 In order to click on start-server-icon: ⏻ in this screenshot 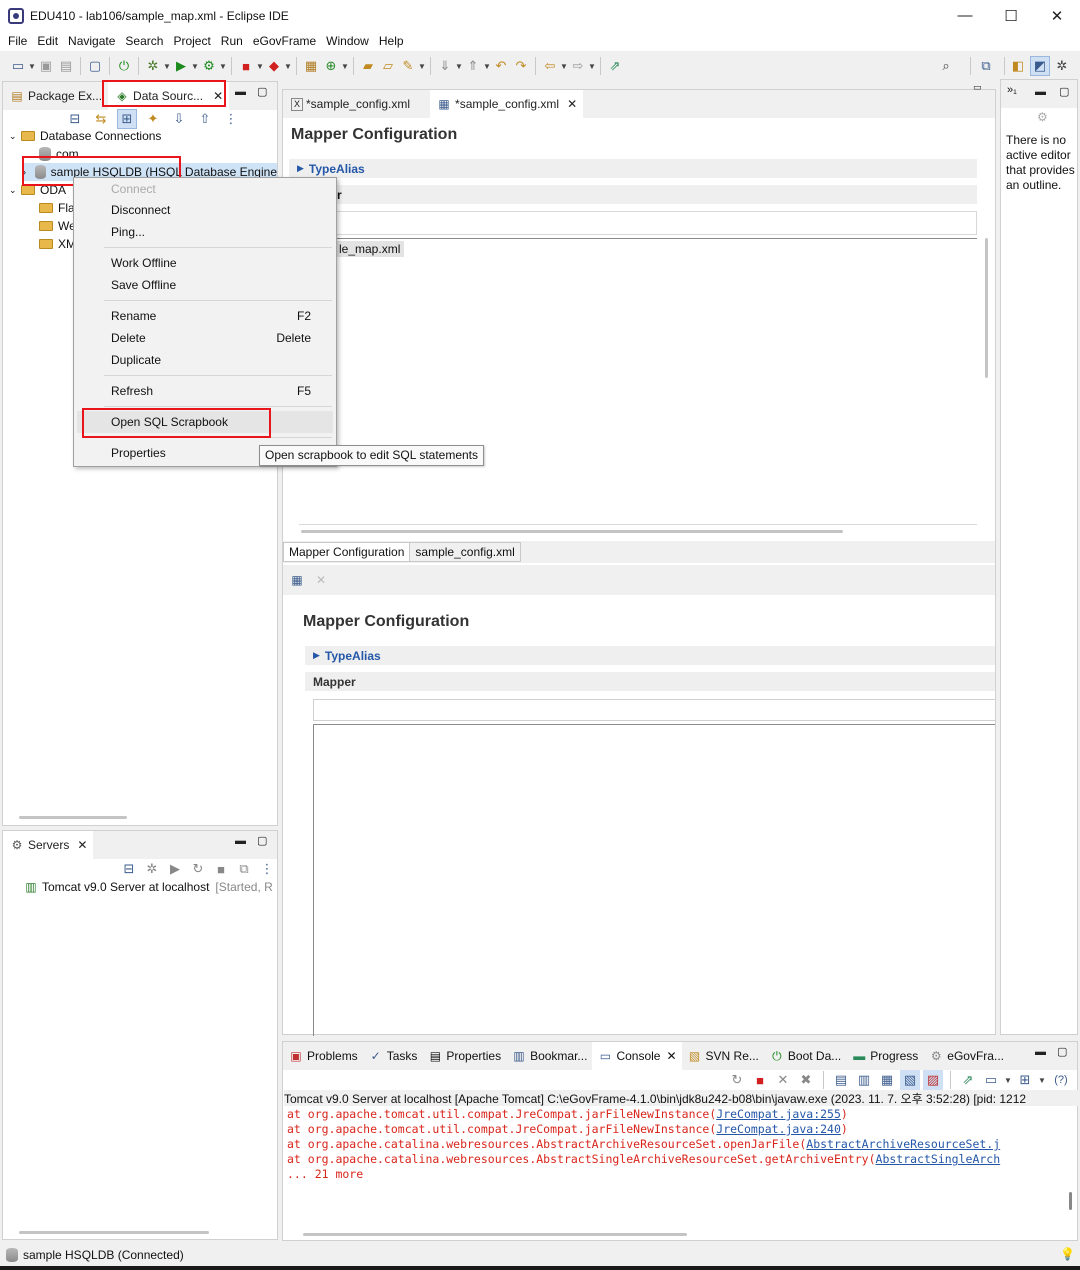, I will do `click(124, 66)`.